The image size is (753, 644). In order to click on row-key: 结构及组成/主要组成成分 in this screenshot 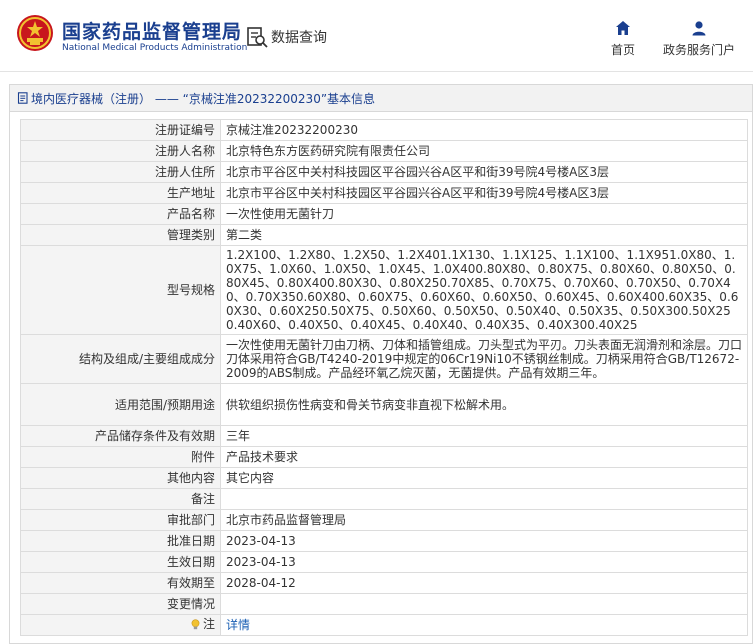, I will do `click(120, 359)`.